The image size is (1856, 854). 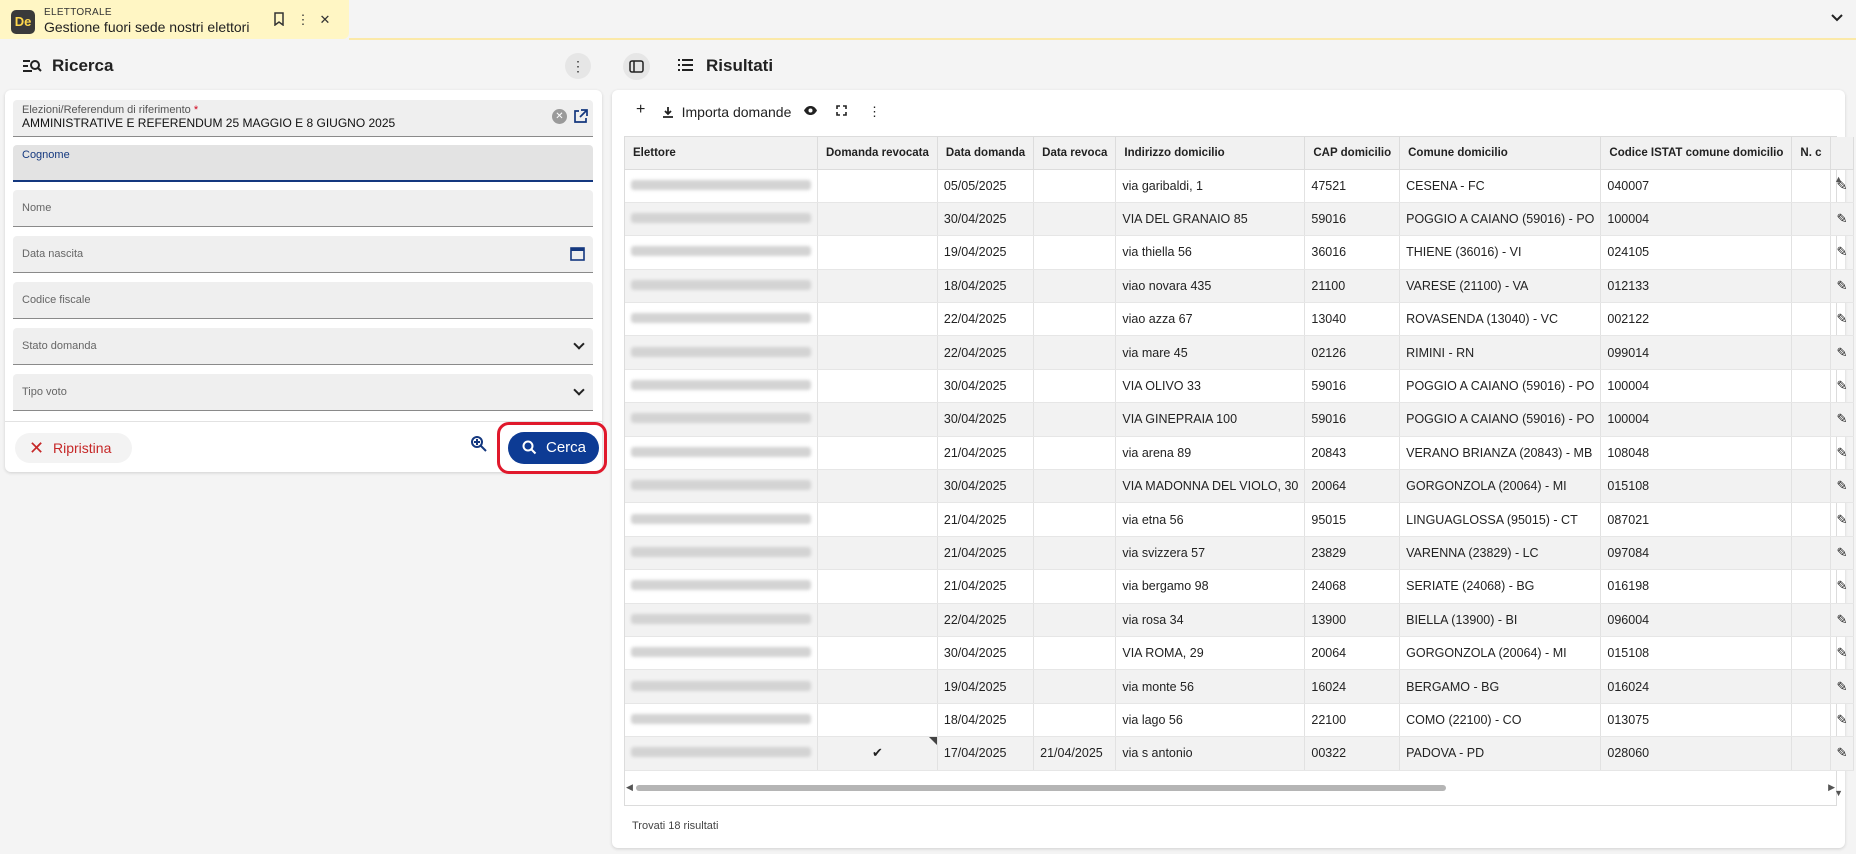 I want to click on open-external-icon, so click(x=580, y=119).